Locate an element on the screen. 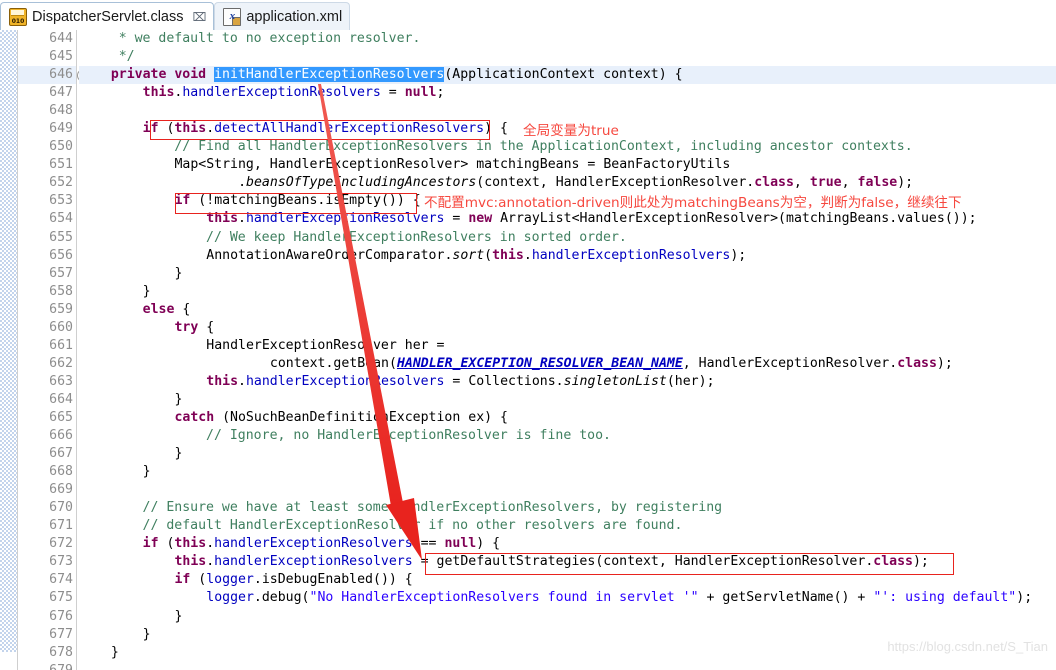  tab-dispatcherservlet-class: DispatcherServlet.class ⌧ is located at coordinates (107, 16).